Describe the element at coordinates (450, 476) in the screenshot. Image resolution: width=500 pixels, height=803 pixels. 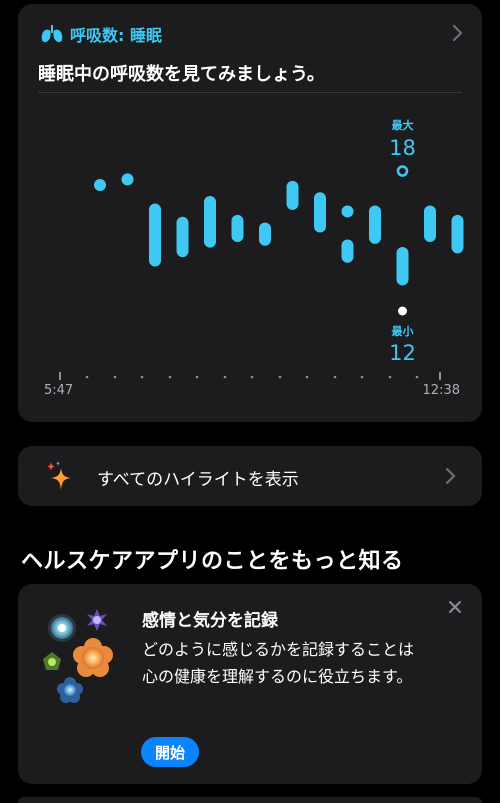
I see `chevron-right-icon` at that location.